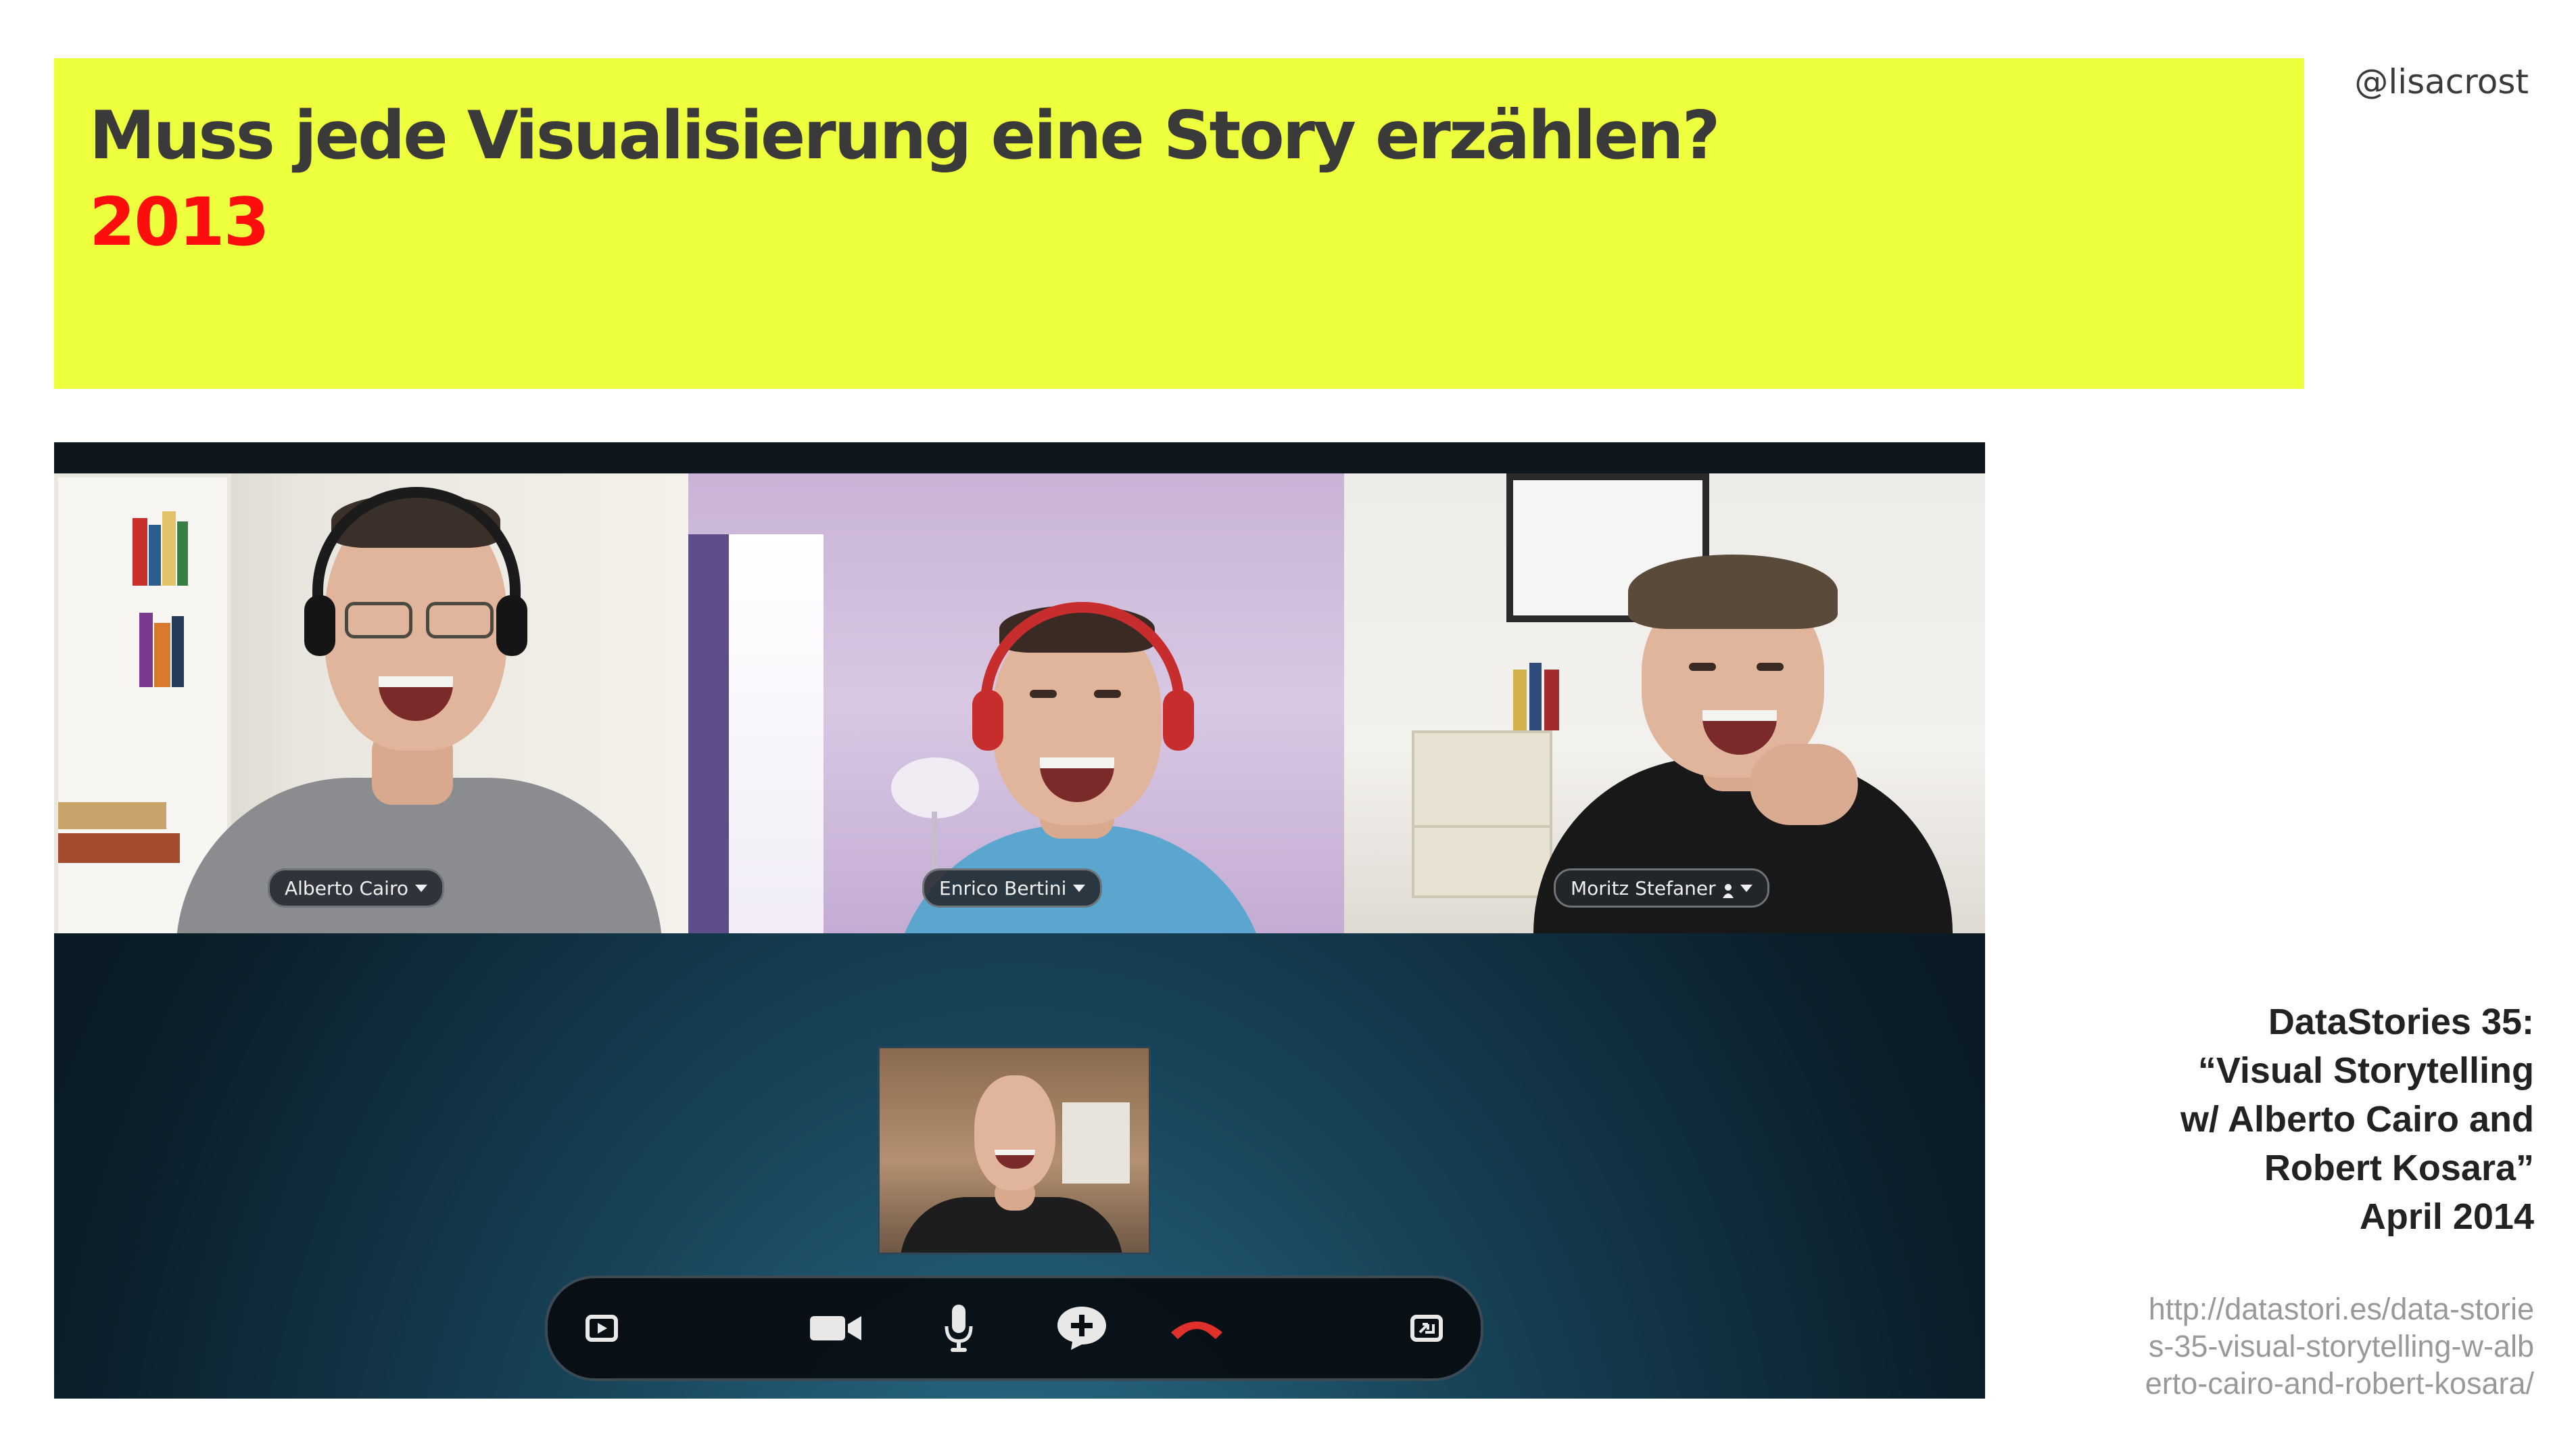 This screenshot has height=1450, width=2576. Describe the element at coordinates (1014, 1328) in the screenshot. I see `call-controls-bar` at that location.